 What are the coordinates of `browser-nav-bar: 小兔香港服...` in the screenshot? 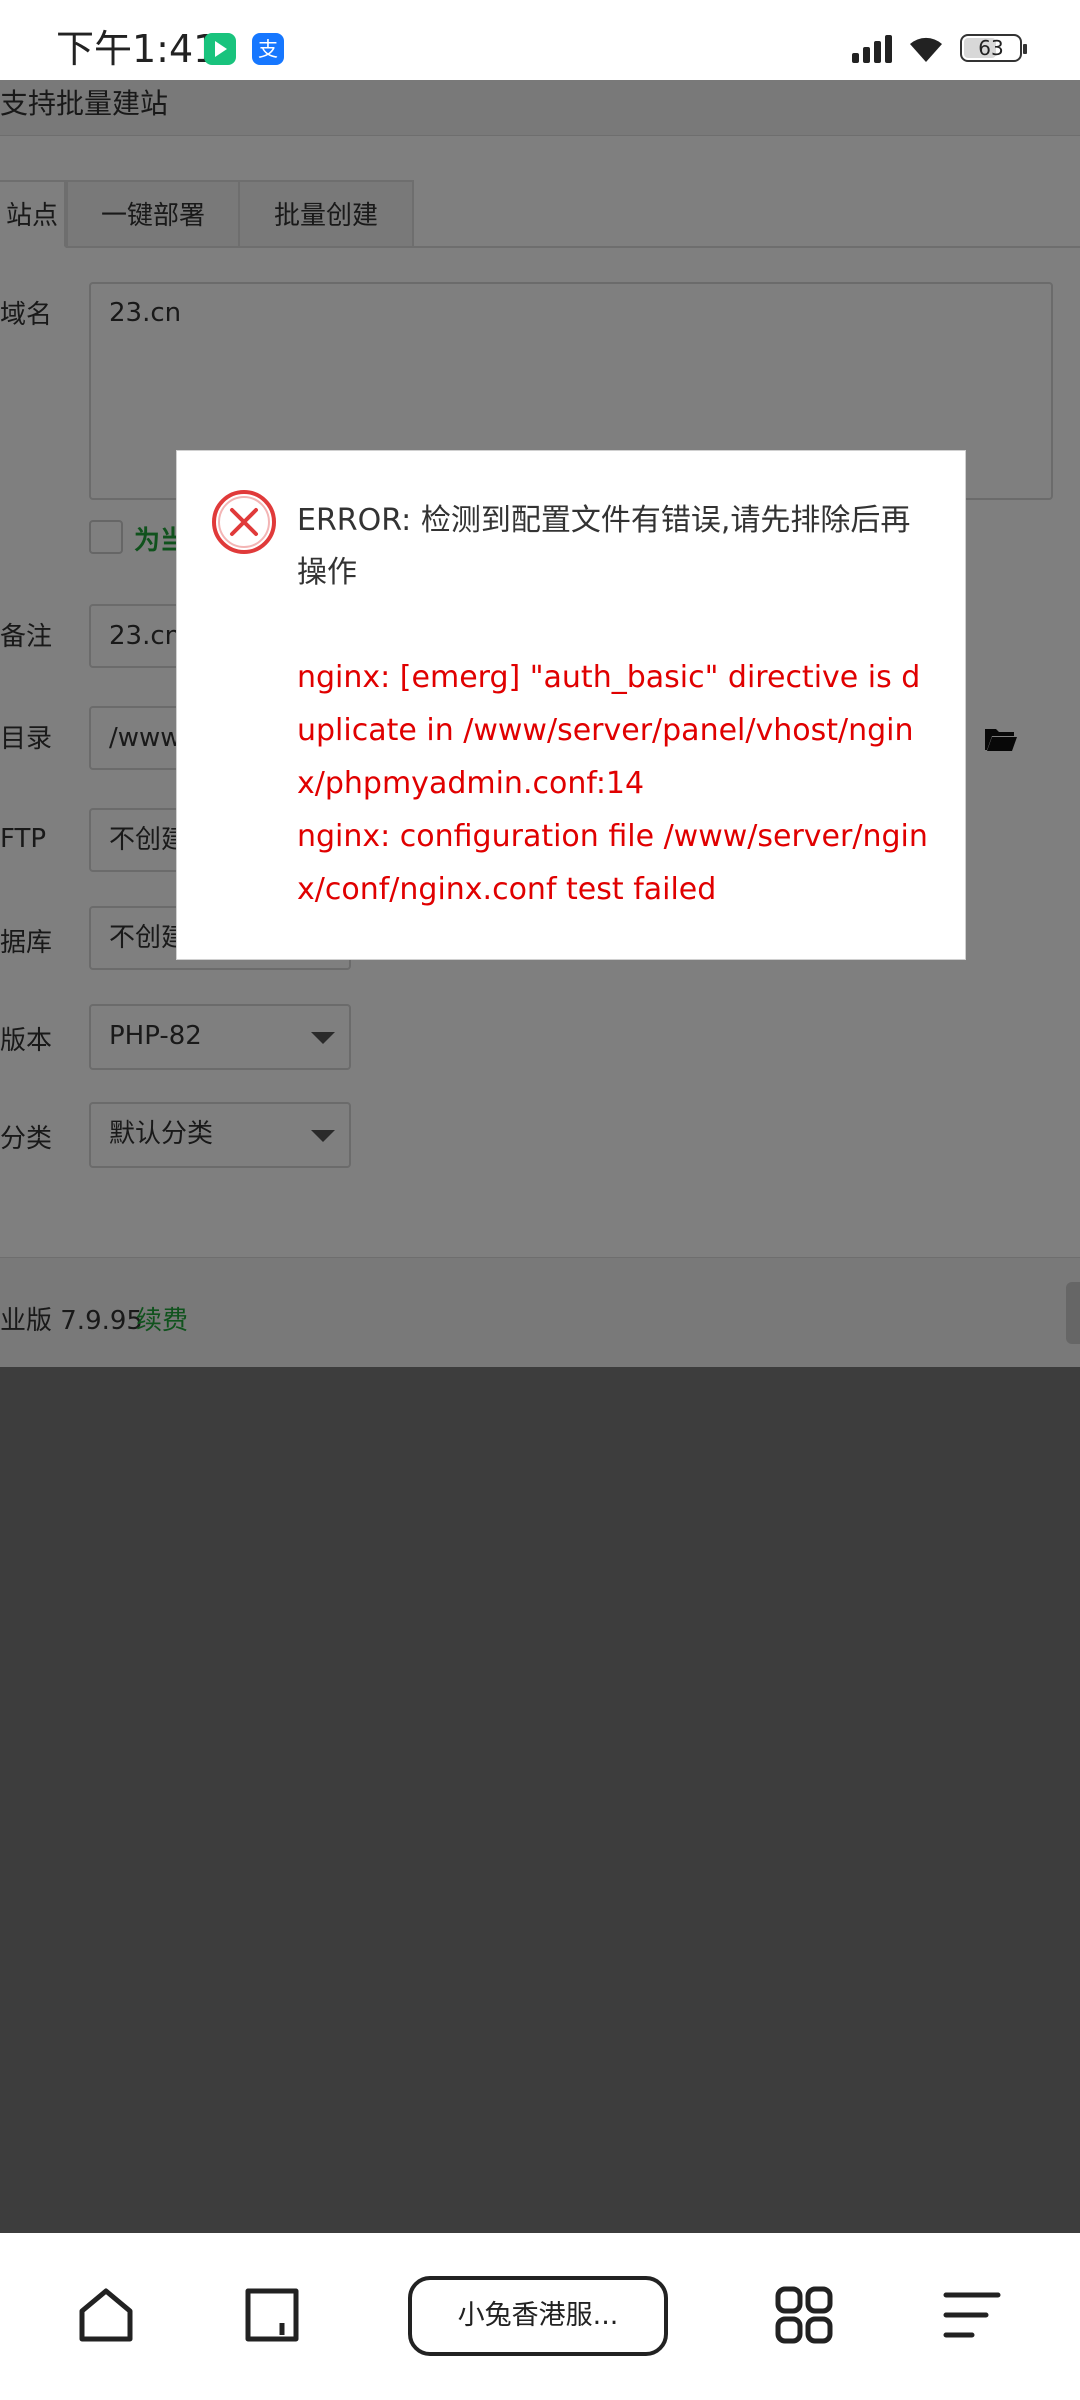 It's located at (540, 2316).